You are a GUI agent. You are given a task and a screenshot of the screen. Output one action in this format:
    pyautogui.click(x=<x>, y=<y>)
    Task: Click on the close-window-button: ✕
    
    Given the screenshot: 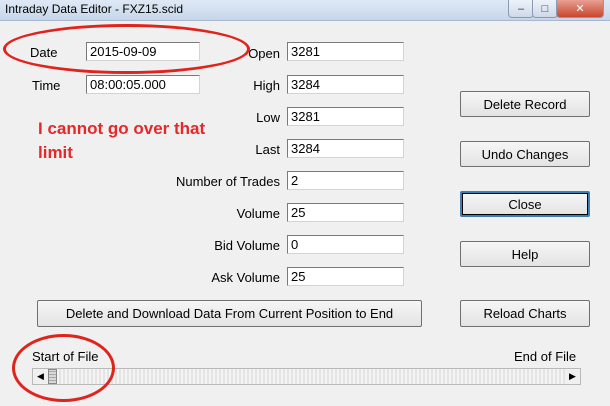 What is the action you would take?
    pyautogui.click(x=580, y=9)
    